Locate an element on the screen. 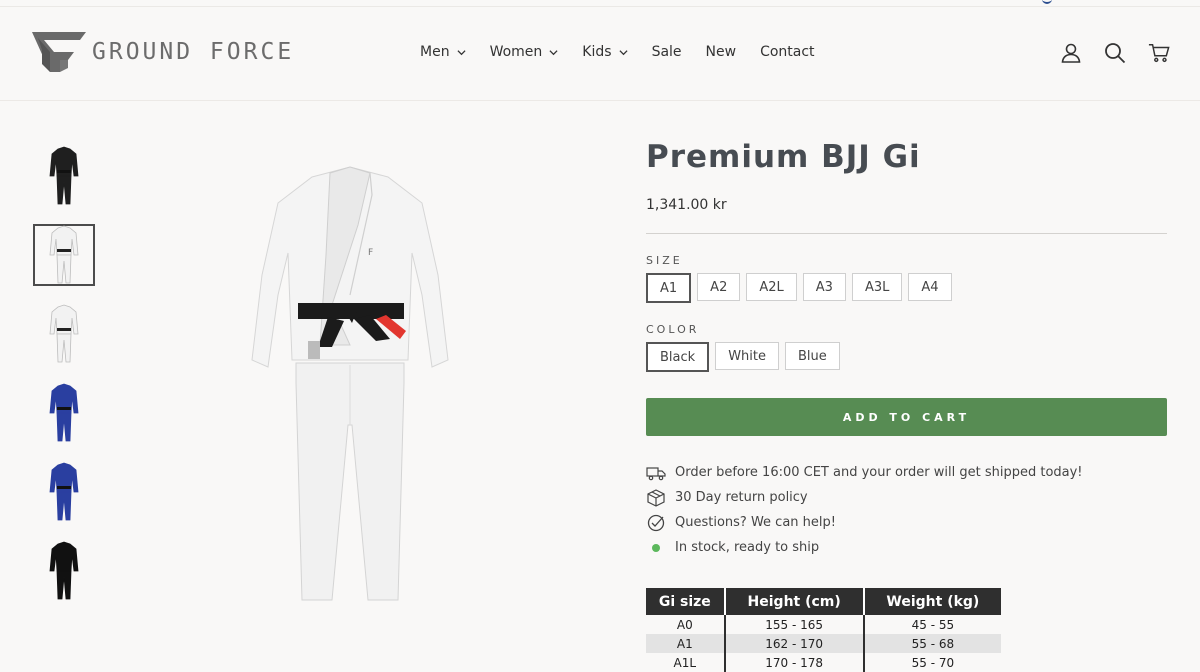 Image resolution: width=1200 pixels, height=672 pixels. benefit-text: In stock, ready to ship is located at coordinates (747, 547).